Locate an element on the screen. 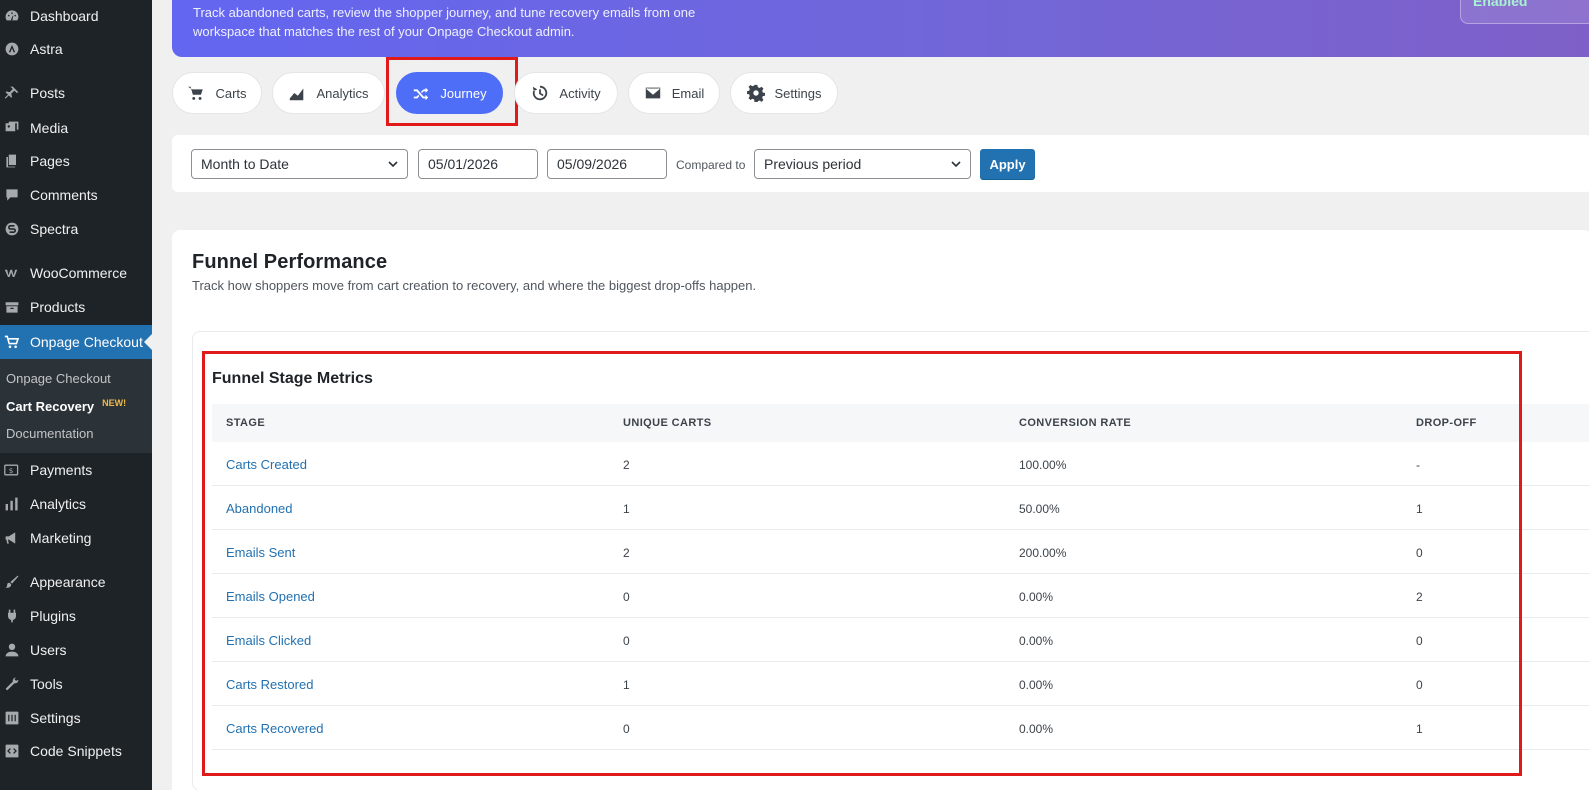 This screenshot has width=1589, height=790. pages-icon is located at coordinates (12, 161).